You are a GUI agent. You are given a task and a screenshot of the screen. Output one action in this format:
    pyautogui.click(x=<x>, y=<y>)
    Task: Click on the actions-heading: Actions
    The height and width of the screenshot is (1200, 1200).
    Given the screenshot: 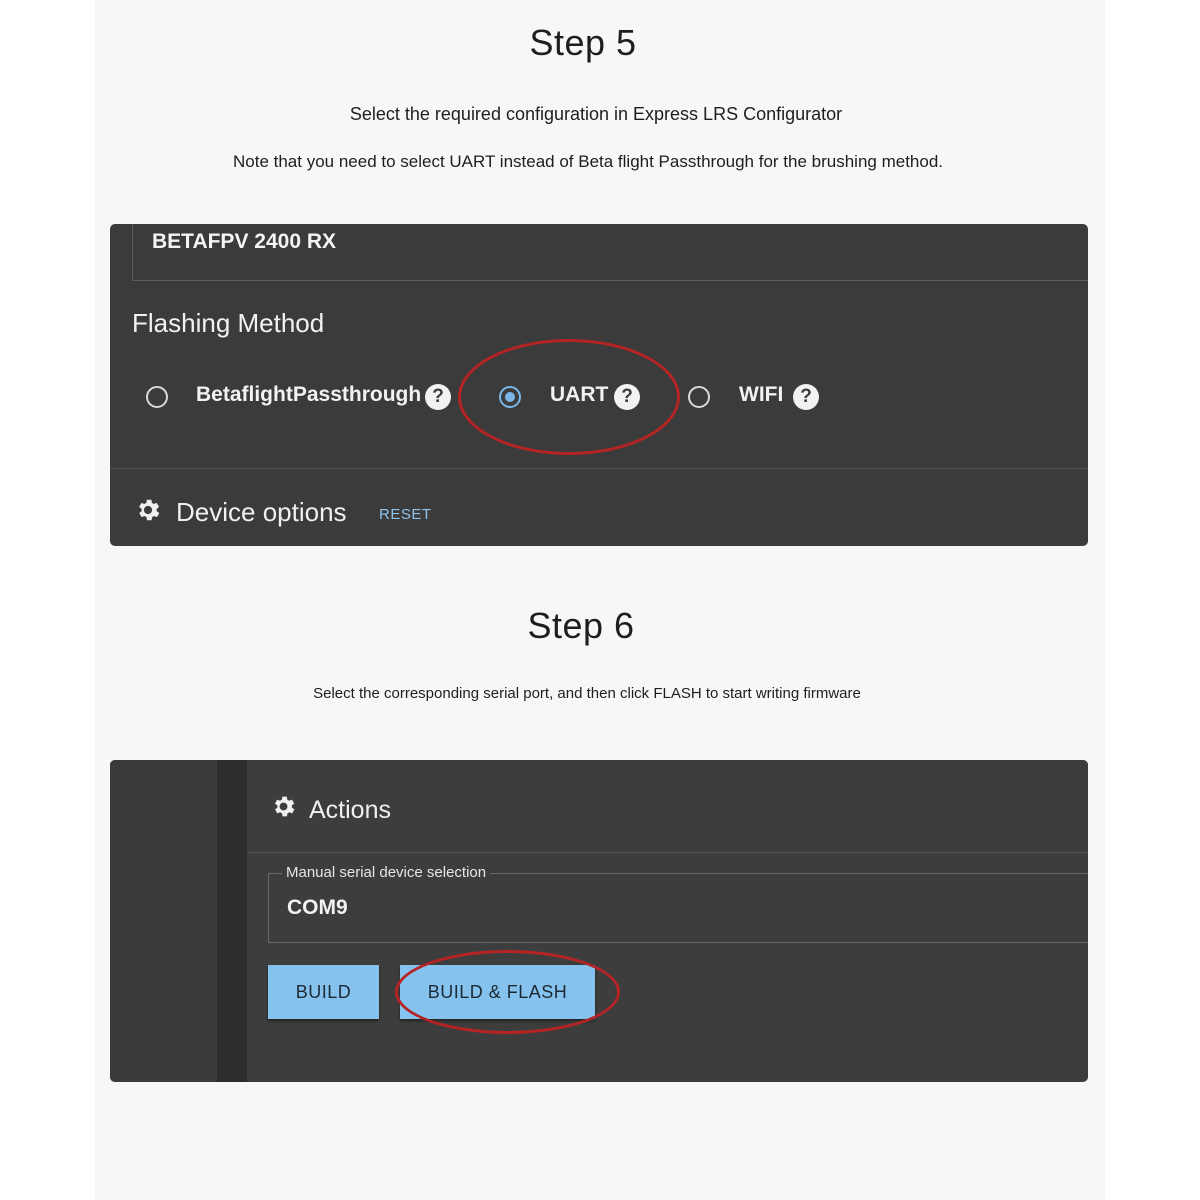 What is the action you would take?
    pyautogui.click(x=350, y=810)
    